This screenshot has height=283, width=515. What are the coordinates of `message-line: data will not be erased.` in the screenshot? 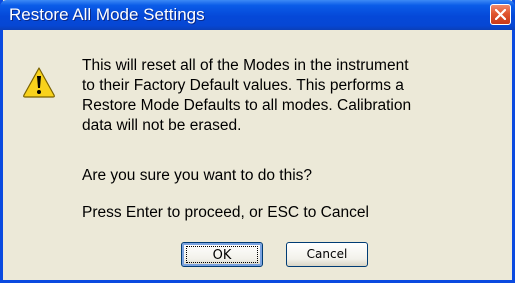 It's located at (162, 125).